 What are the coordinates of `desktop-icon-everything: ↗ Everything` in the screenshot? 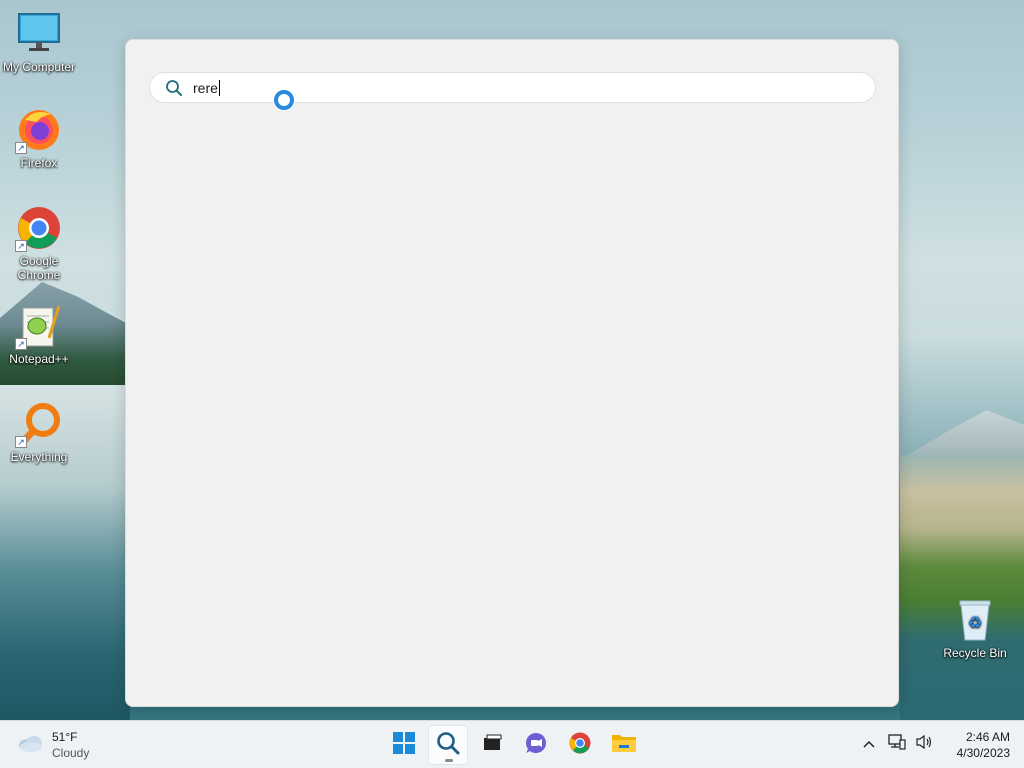 It's located at (39, 432).